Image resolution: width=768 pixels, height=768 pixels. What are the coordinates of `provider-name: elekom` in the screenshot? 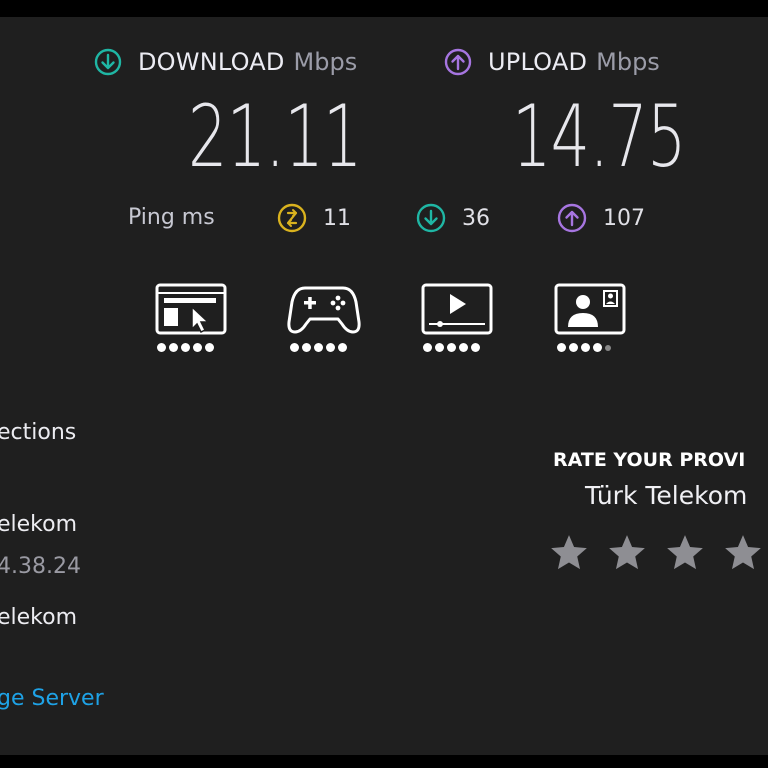 It's located at (39, 524).